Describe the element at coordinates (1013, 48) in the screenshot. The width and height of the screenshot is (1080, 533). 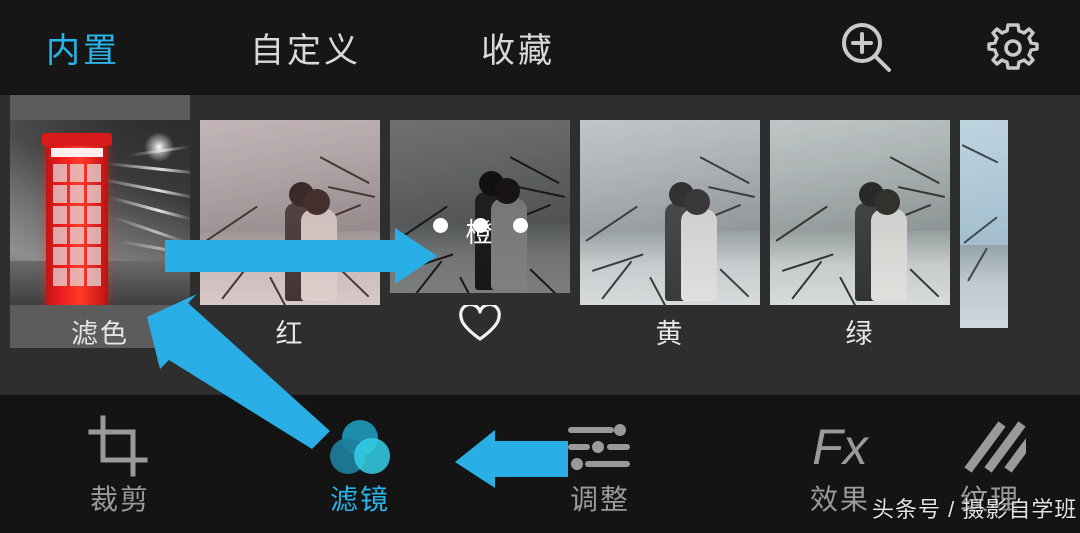
I see `settings-gear-icon` at that location.